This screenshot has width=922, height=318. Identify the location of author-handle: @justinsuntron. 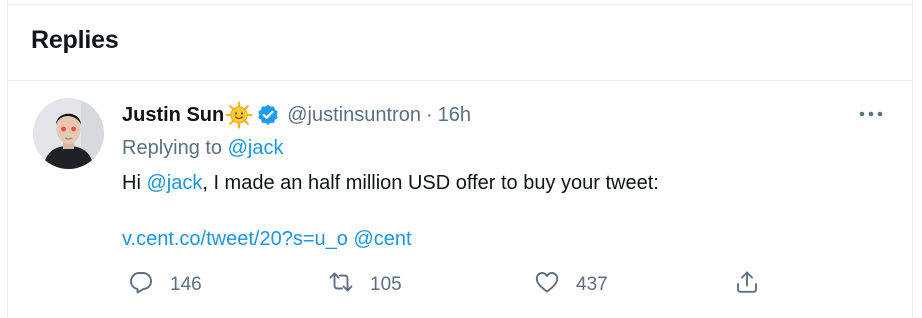
(354, 115).